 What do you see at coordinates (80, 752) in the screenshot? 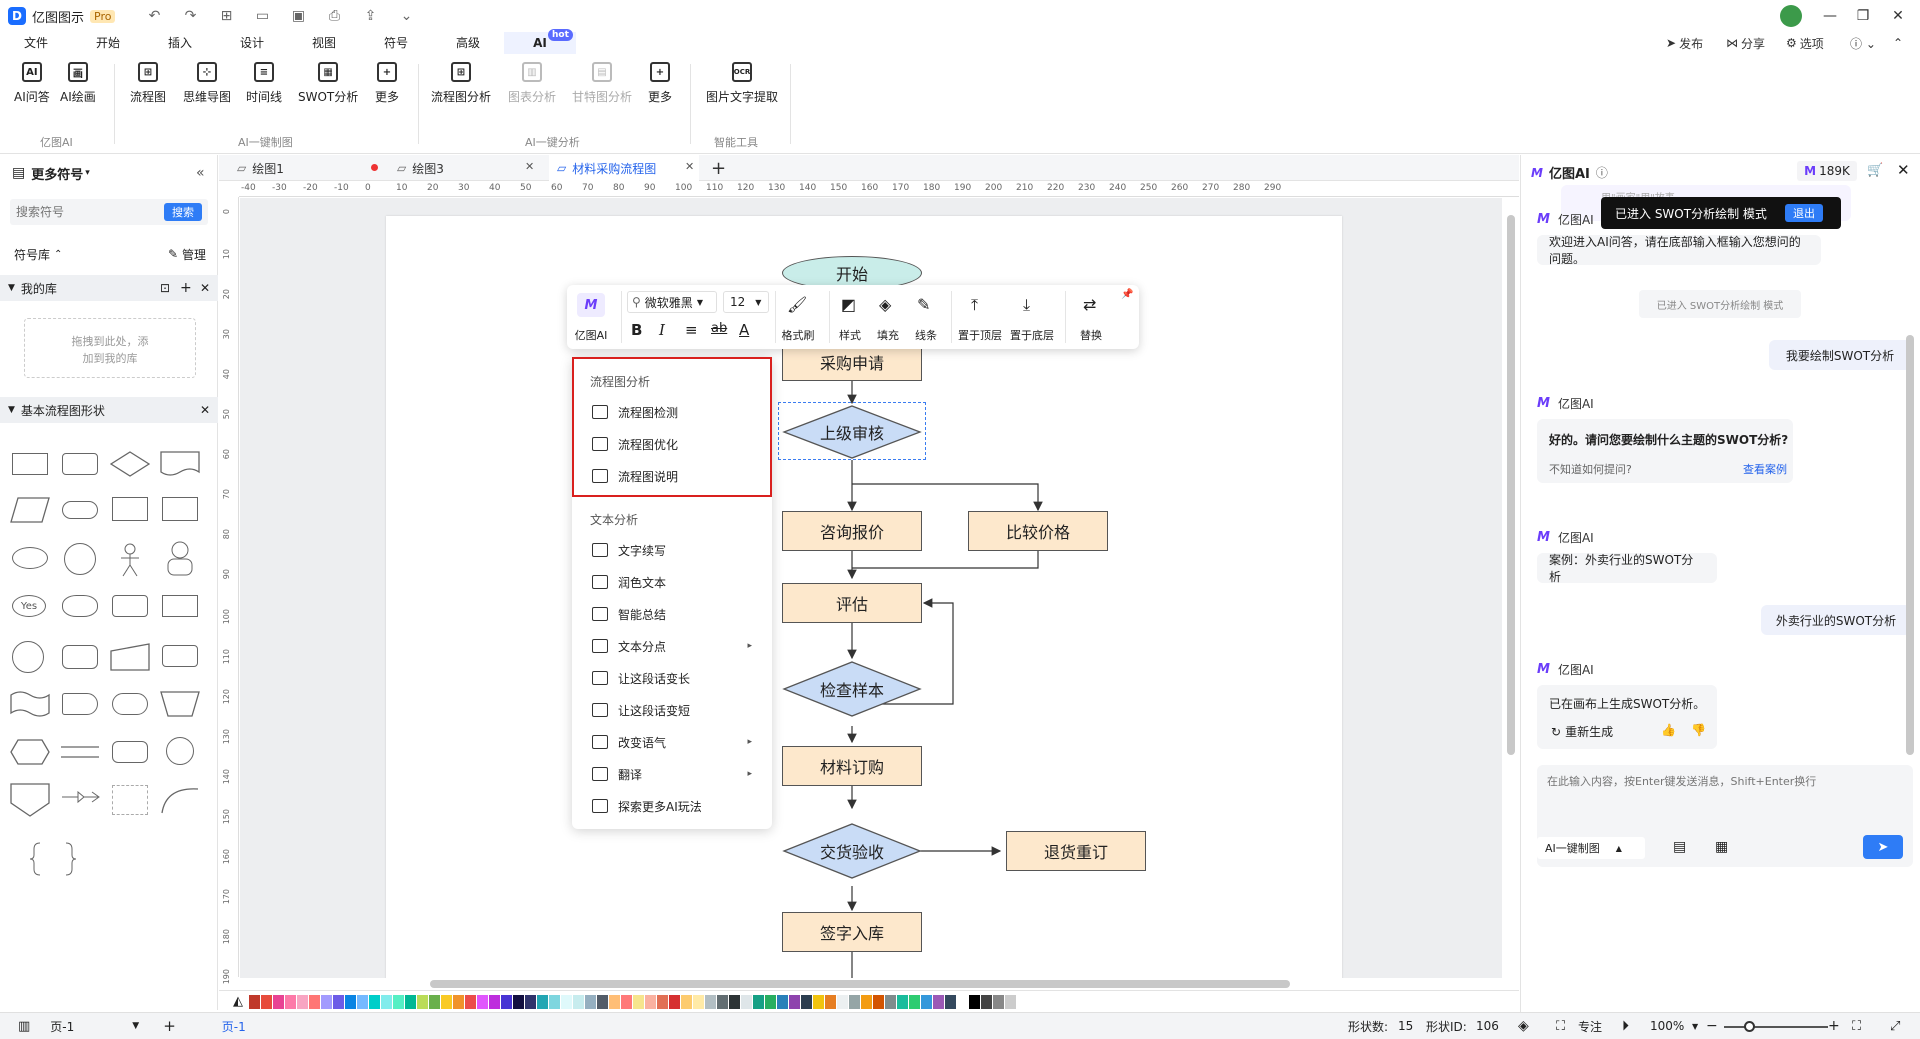
I see `shape-parallel-mode` at bounding box center [80, 752].